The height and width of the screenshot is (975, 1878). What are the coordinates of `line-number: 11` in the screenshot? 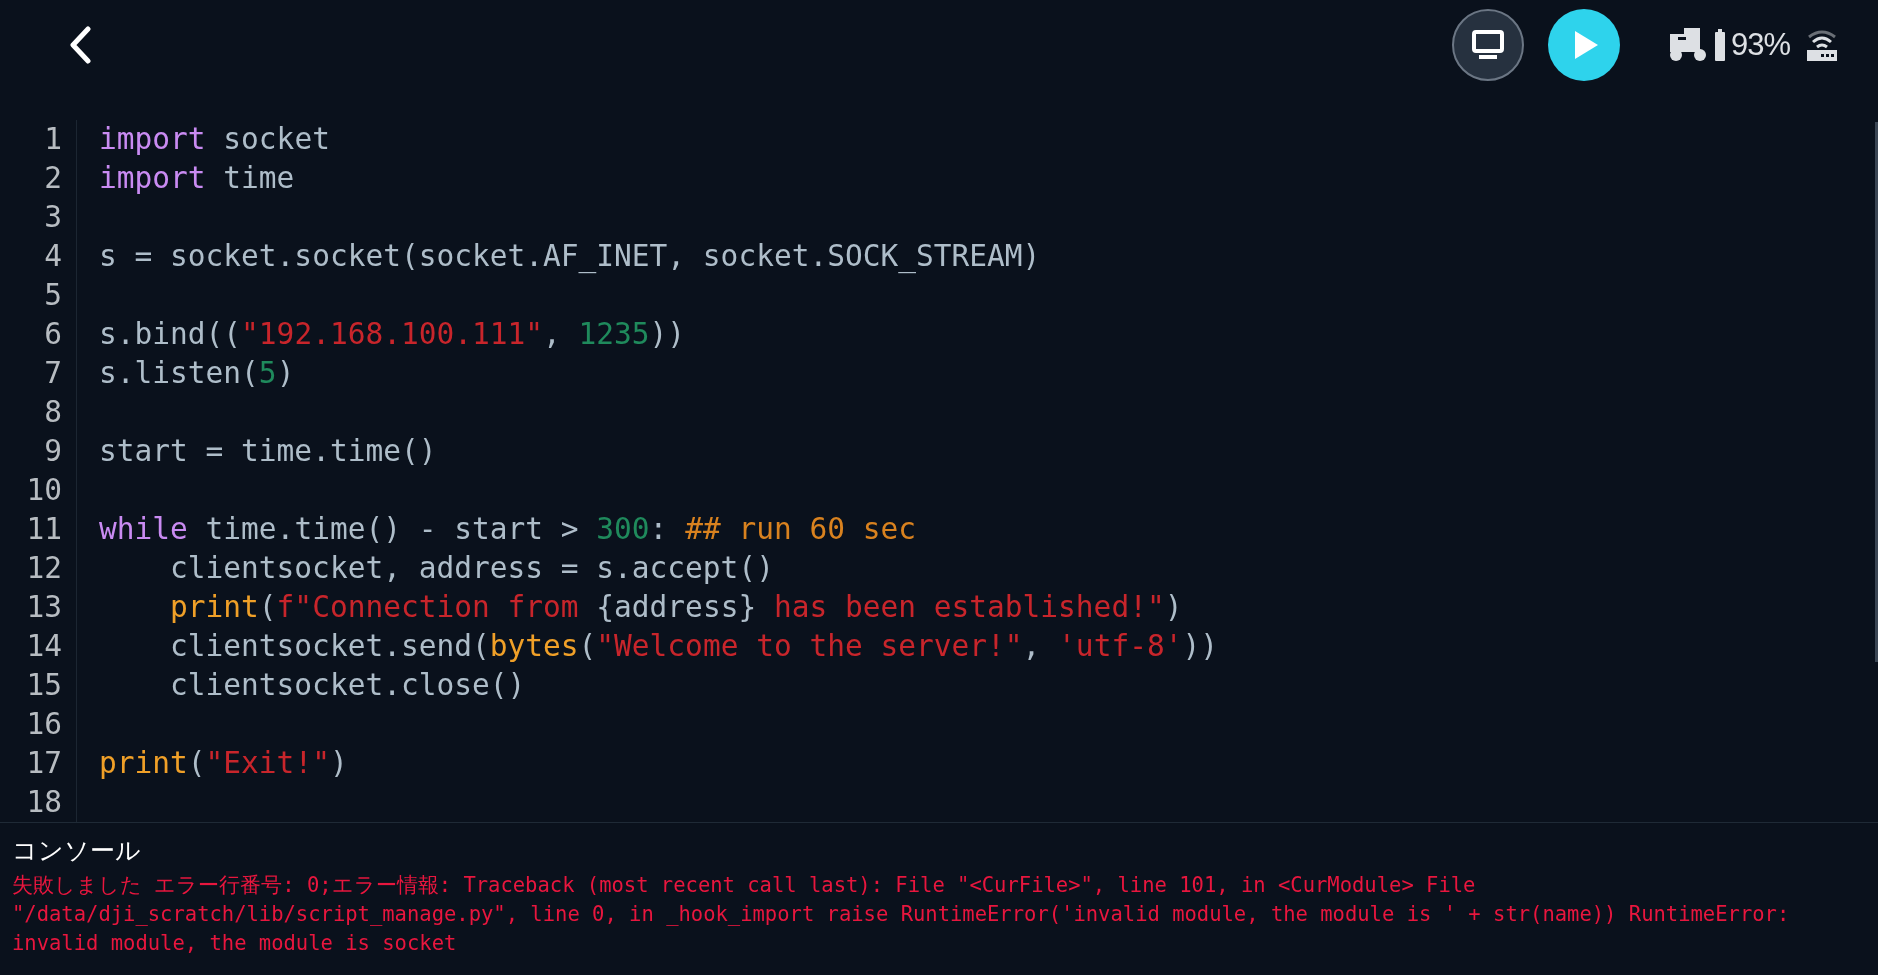 It's located at (38, 529).